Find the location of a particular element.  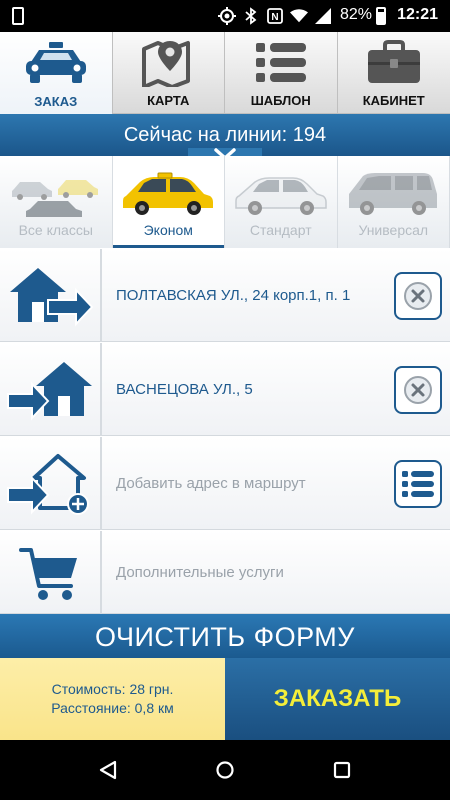

top-tabs: ЗАКАЗ КАРТА ШАБЛОН КАБИНЕТ is located at coordinates (225, 73).